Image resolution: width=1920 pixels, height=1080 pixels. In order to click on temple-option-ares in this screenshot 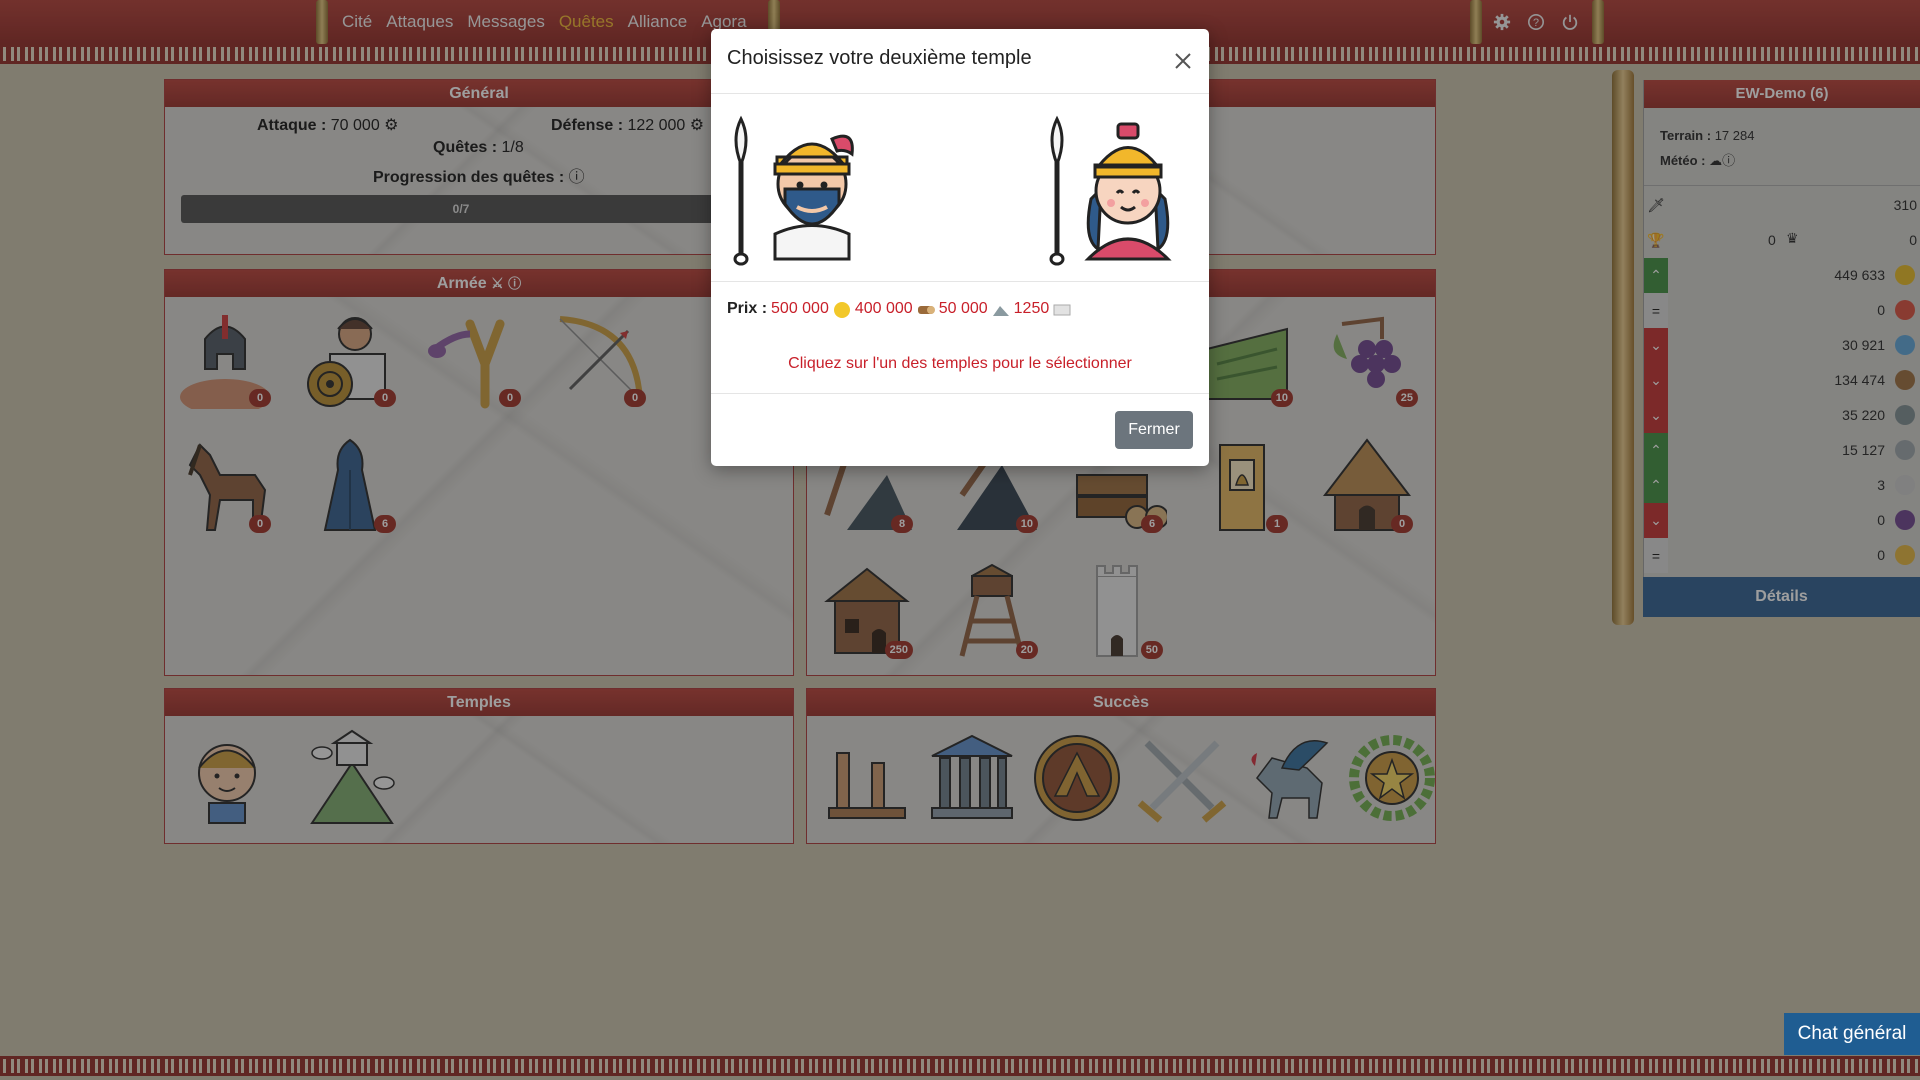, I will do `click(802, 189)`.